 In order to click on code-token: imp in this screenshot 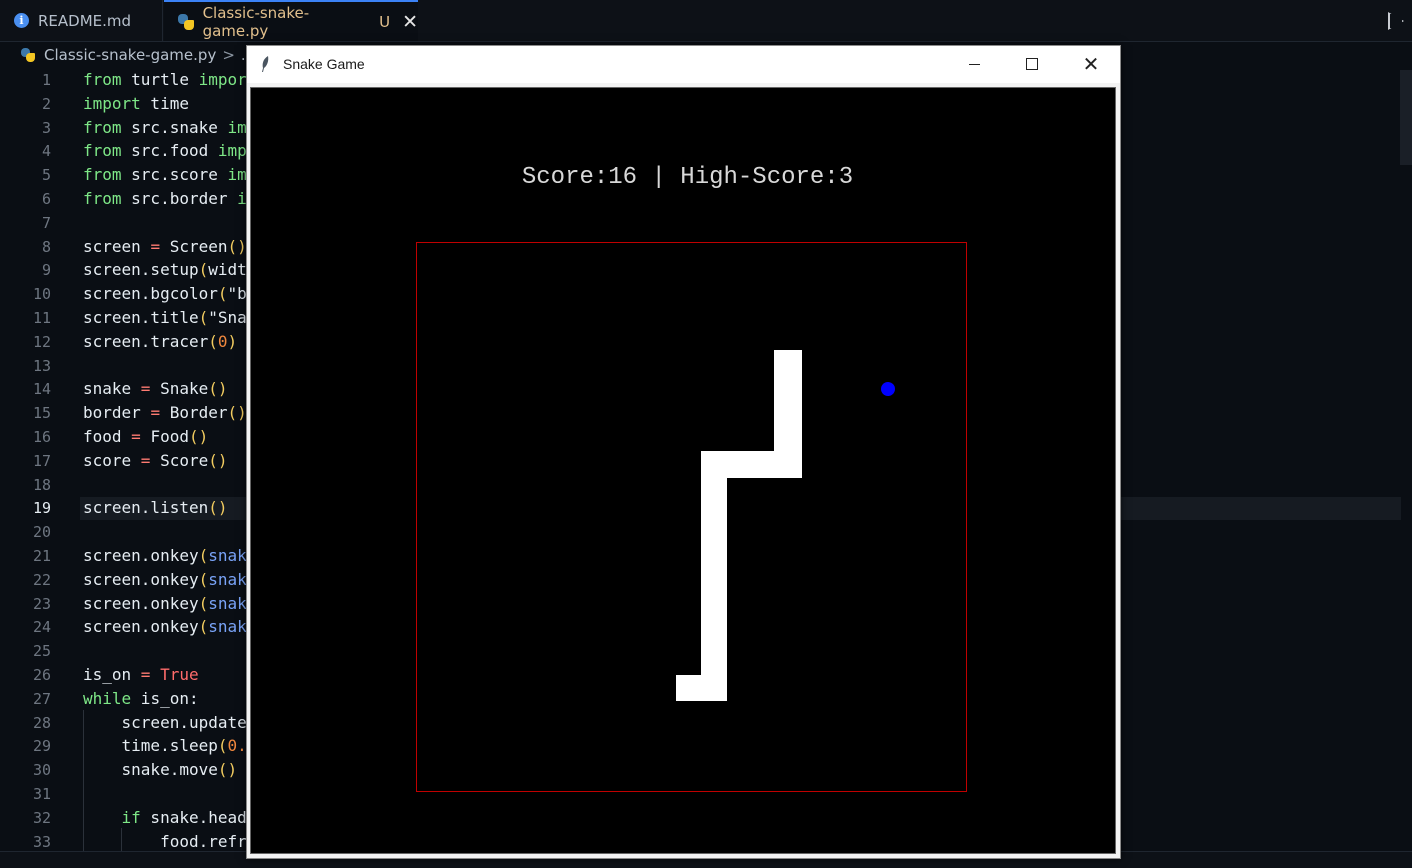, I will do `click(232, 151)`.